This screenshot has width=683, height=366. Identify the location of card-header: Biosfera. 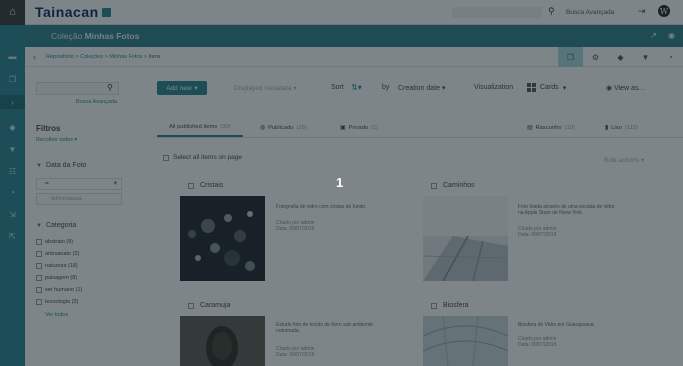
(450, 305).